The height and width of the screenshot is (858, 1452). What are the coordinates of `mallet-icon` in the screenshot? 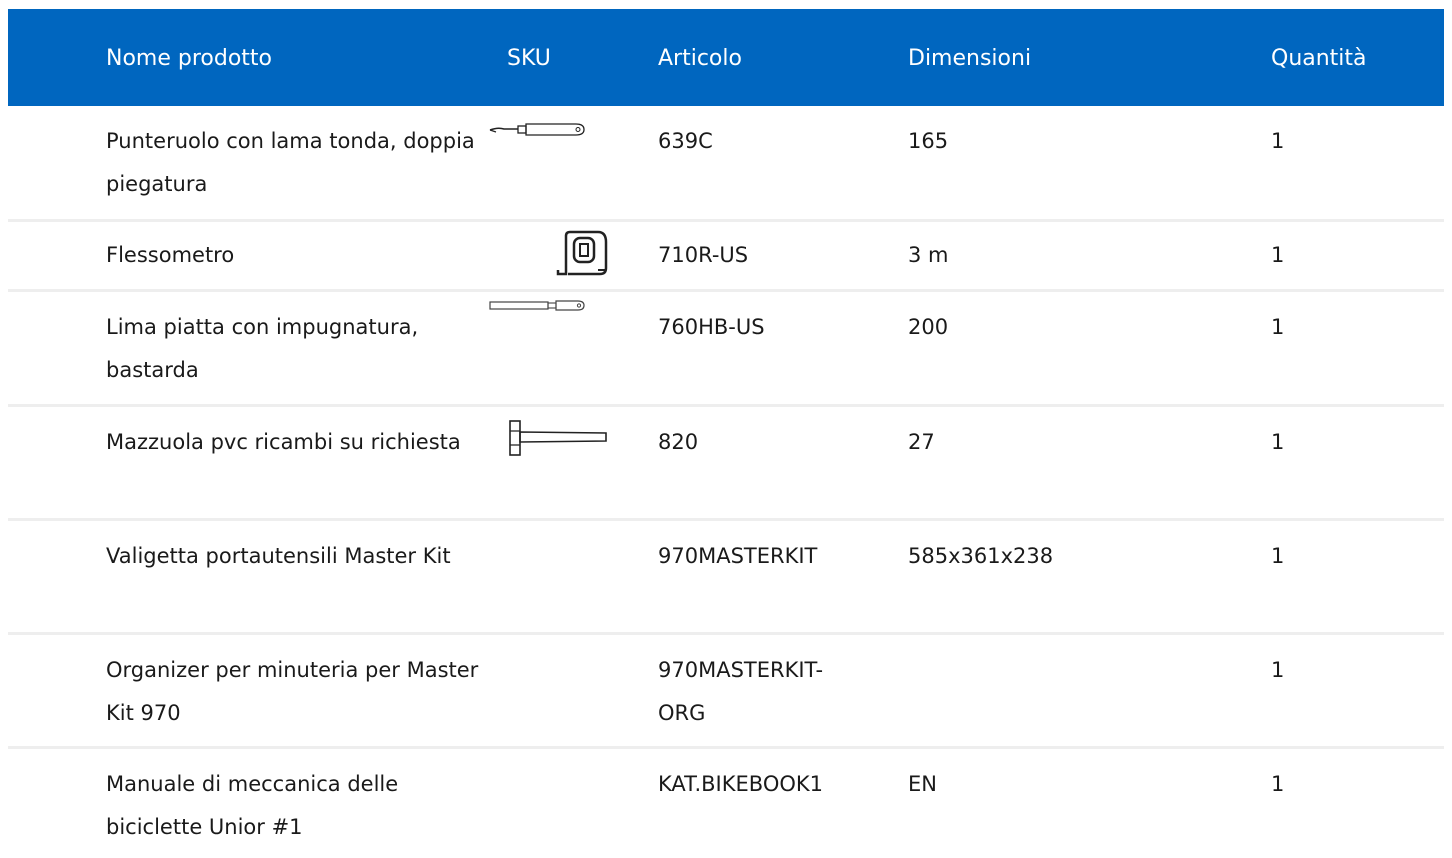 It's located at (548, 437).